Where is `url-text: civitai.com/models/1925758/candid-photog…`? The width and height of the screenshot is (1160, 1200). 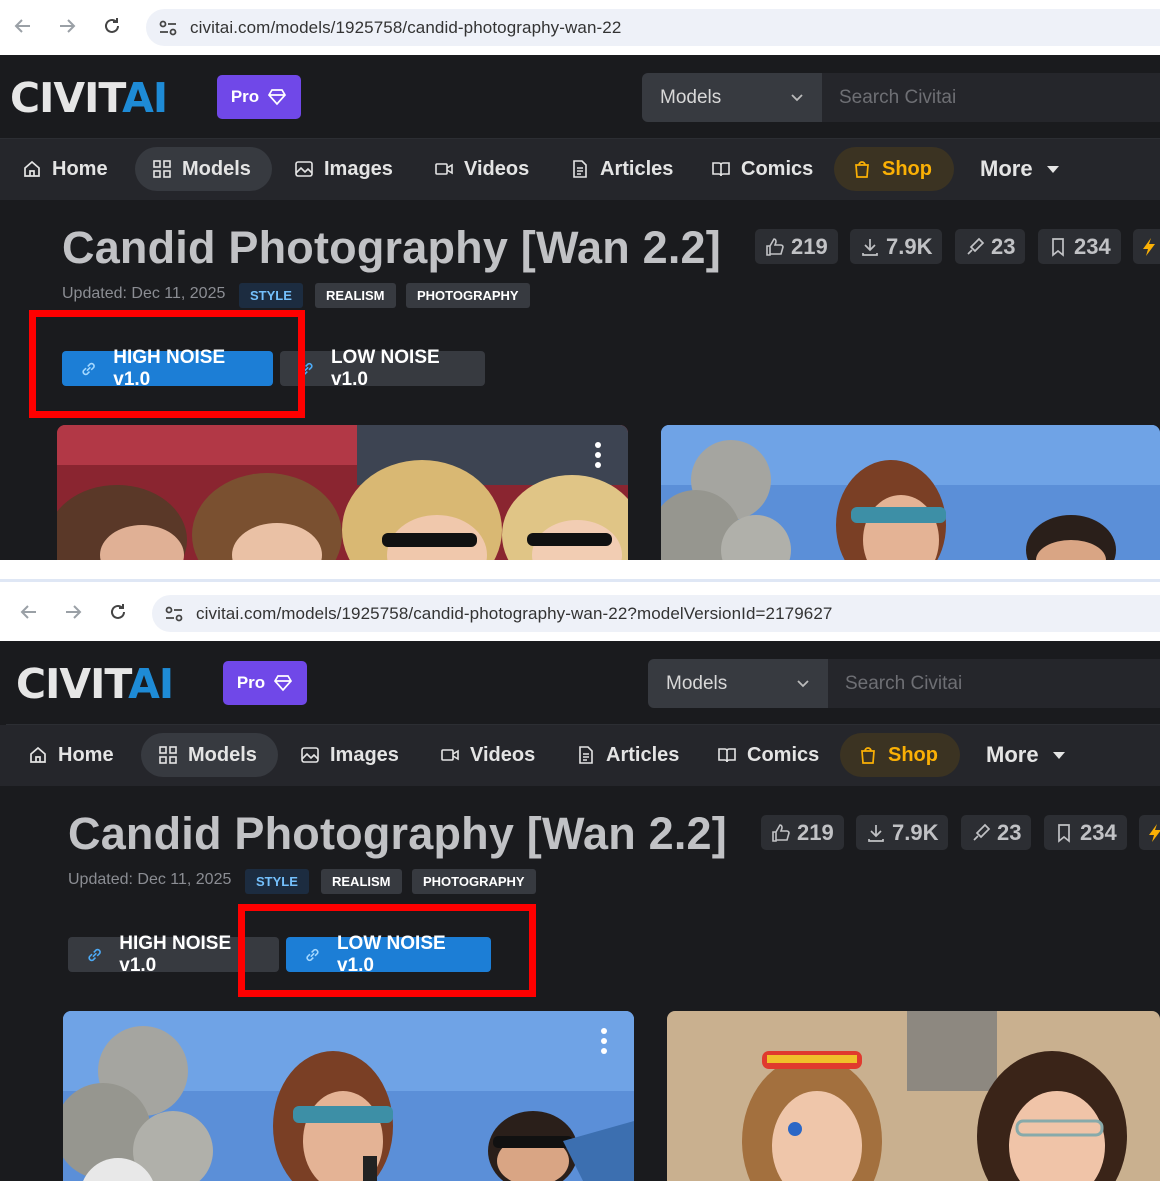
url-text: civitai.com/models/1925758/candid-photog… is located at coordinates (406, 27).